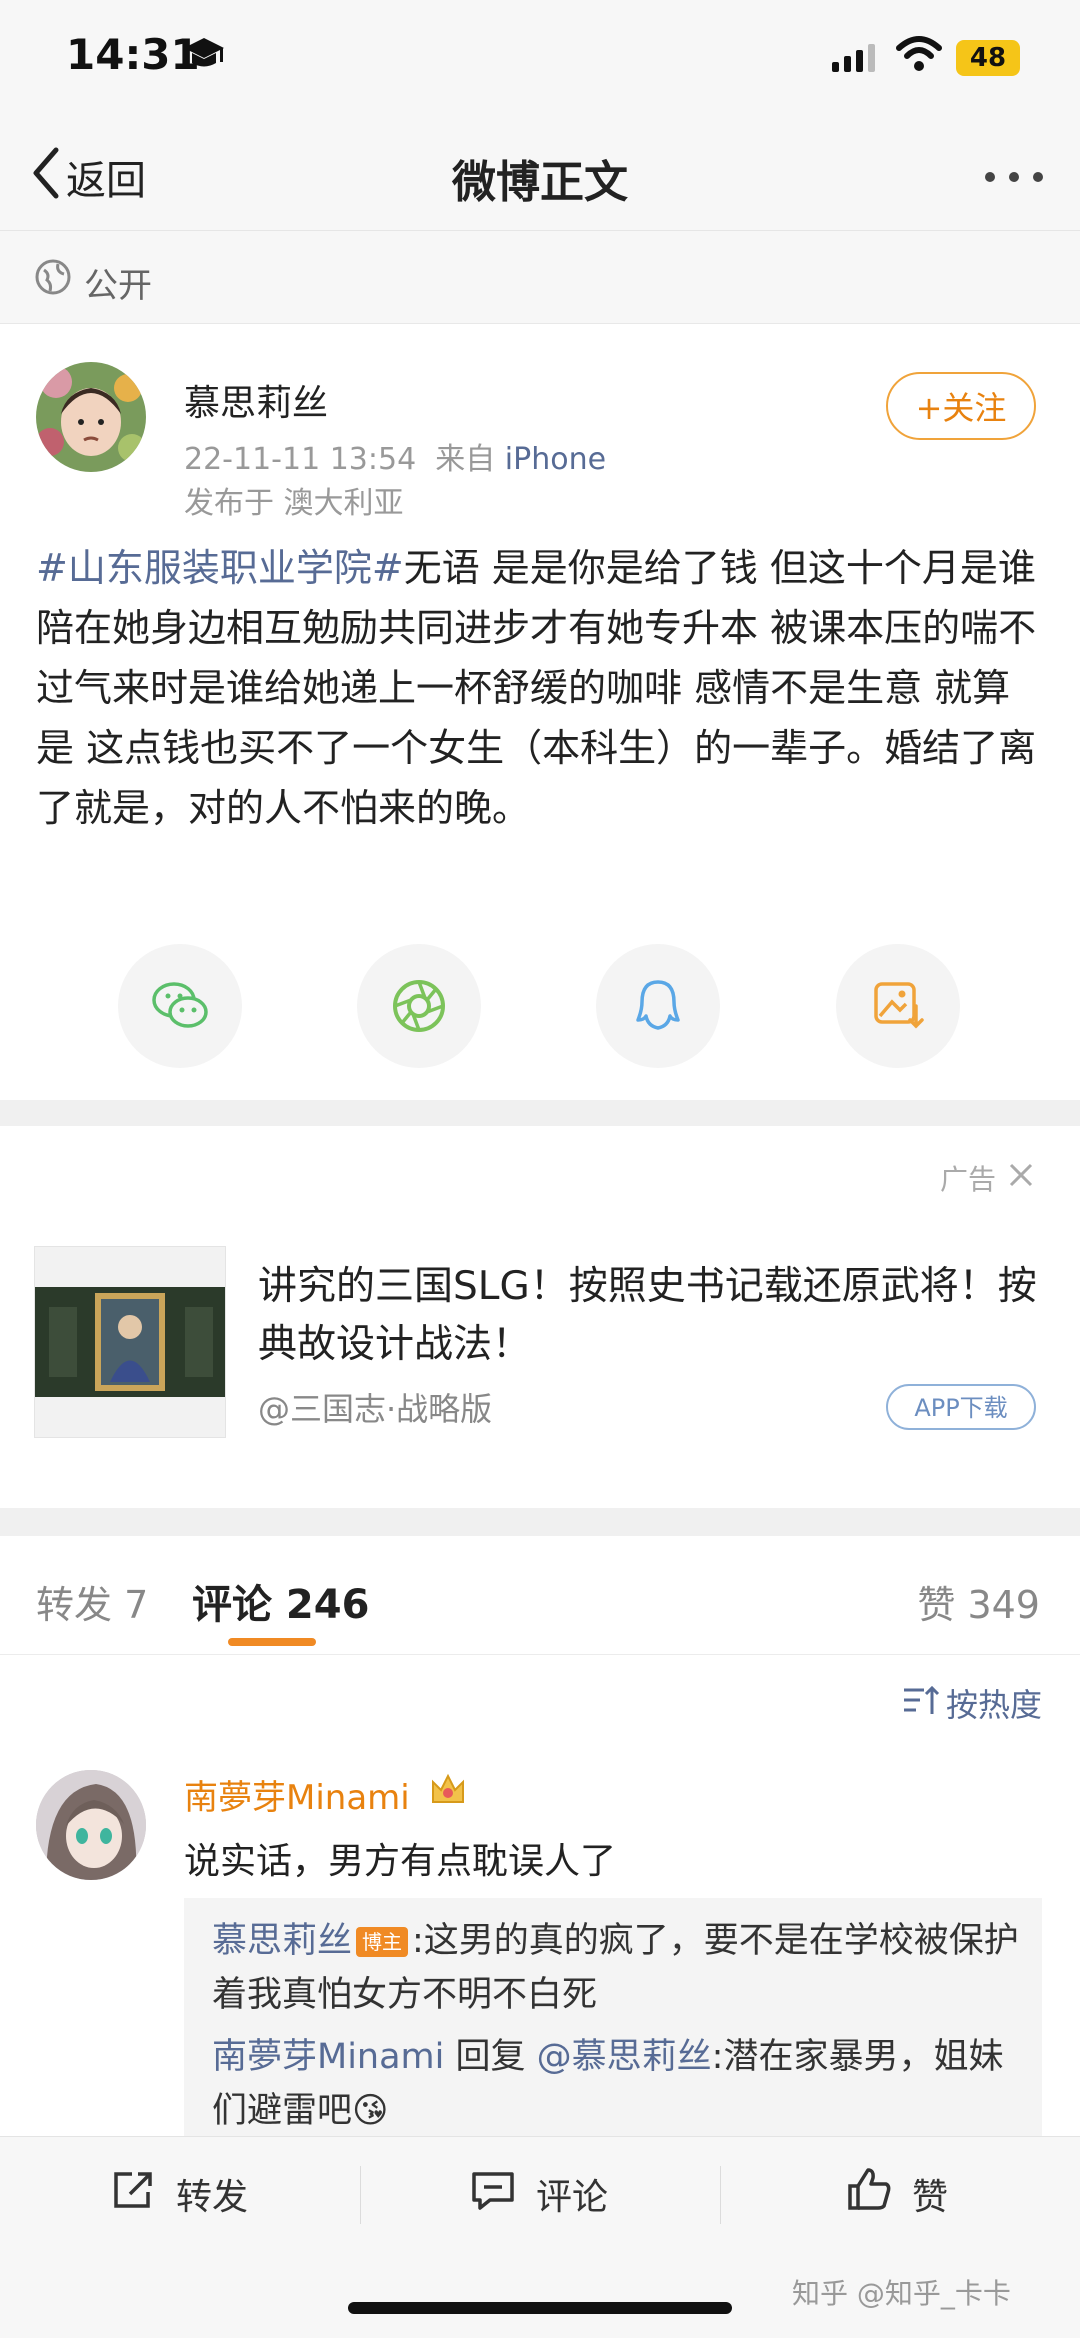 Image resolution: width=1080 pixels, height=2338 pixels. What do you see at coordinates (300, 459) in the screenshot?
I see `post-timestamp: 22-11-11 13:54` at bounding box center [300, 459].